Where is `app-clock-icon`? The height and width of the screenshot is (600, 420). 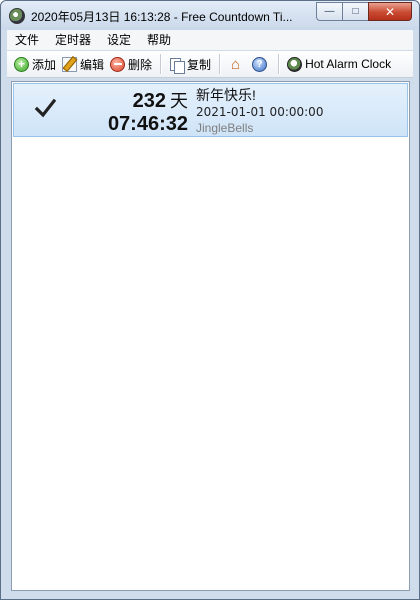
app-clock-icon is located at coordinates (17, 16).